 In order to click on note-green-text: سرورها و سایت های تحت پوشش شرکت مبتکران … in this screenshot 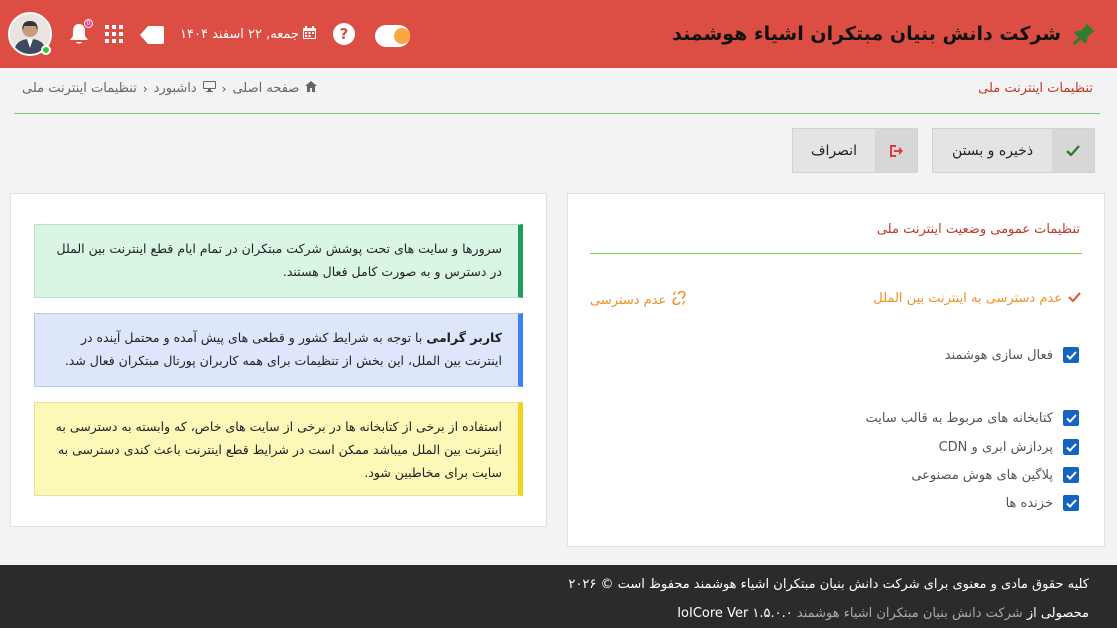, I will do `click(279, 260)`.